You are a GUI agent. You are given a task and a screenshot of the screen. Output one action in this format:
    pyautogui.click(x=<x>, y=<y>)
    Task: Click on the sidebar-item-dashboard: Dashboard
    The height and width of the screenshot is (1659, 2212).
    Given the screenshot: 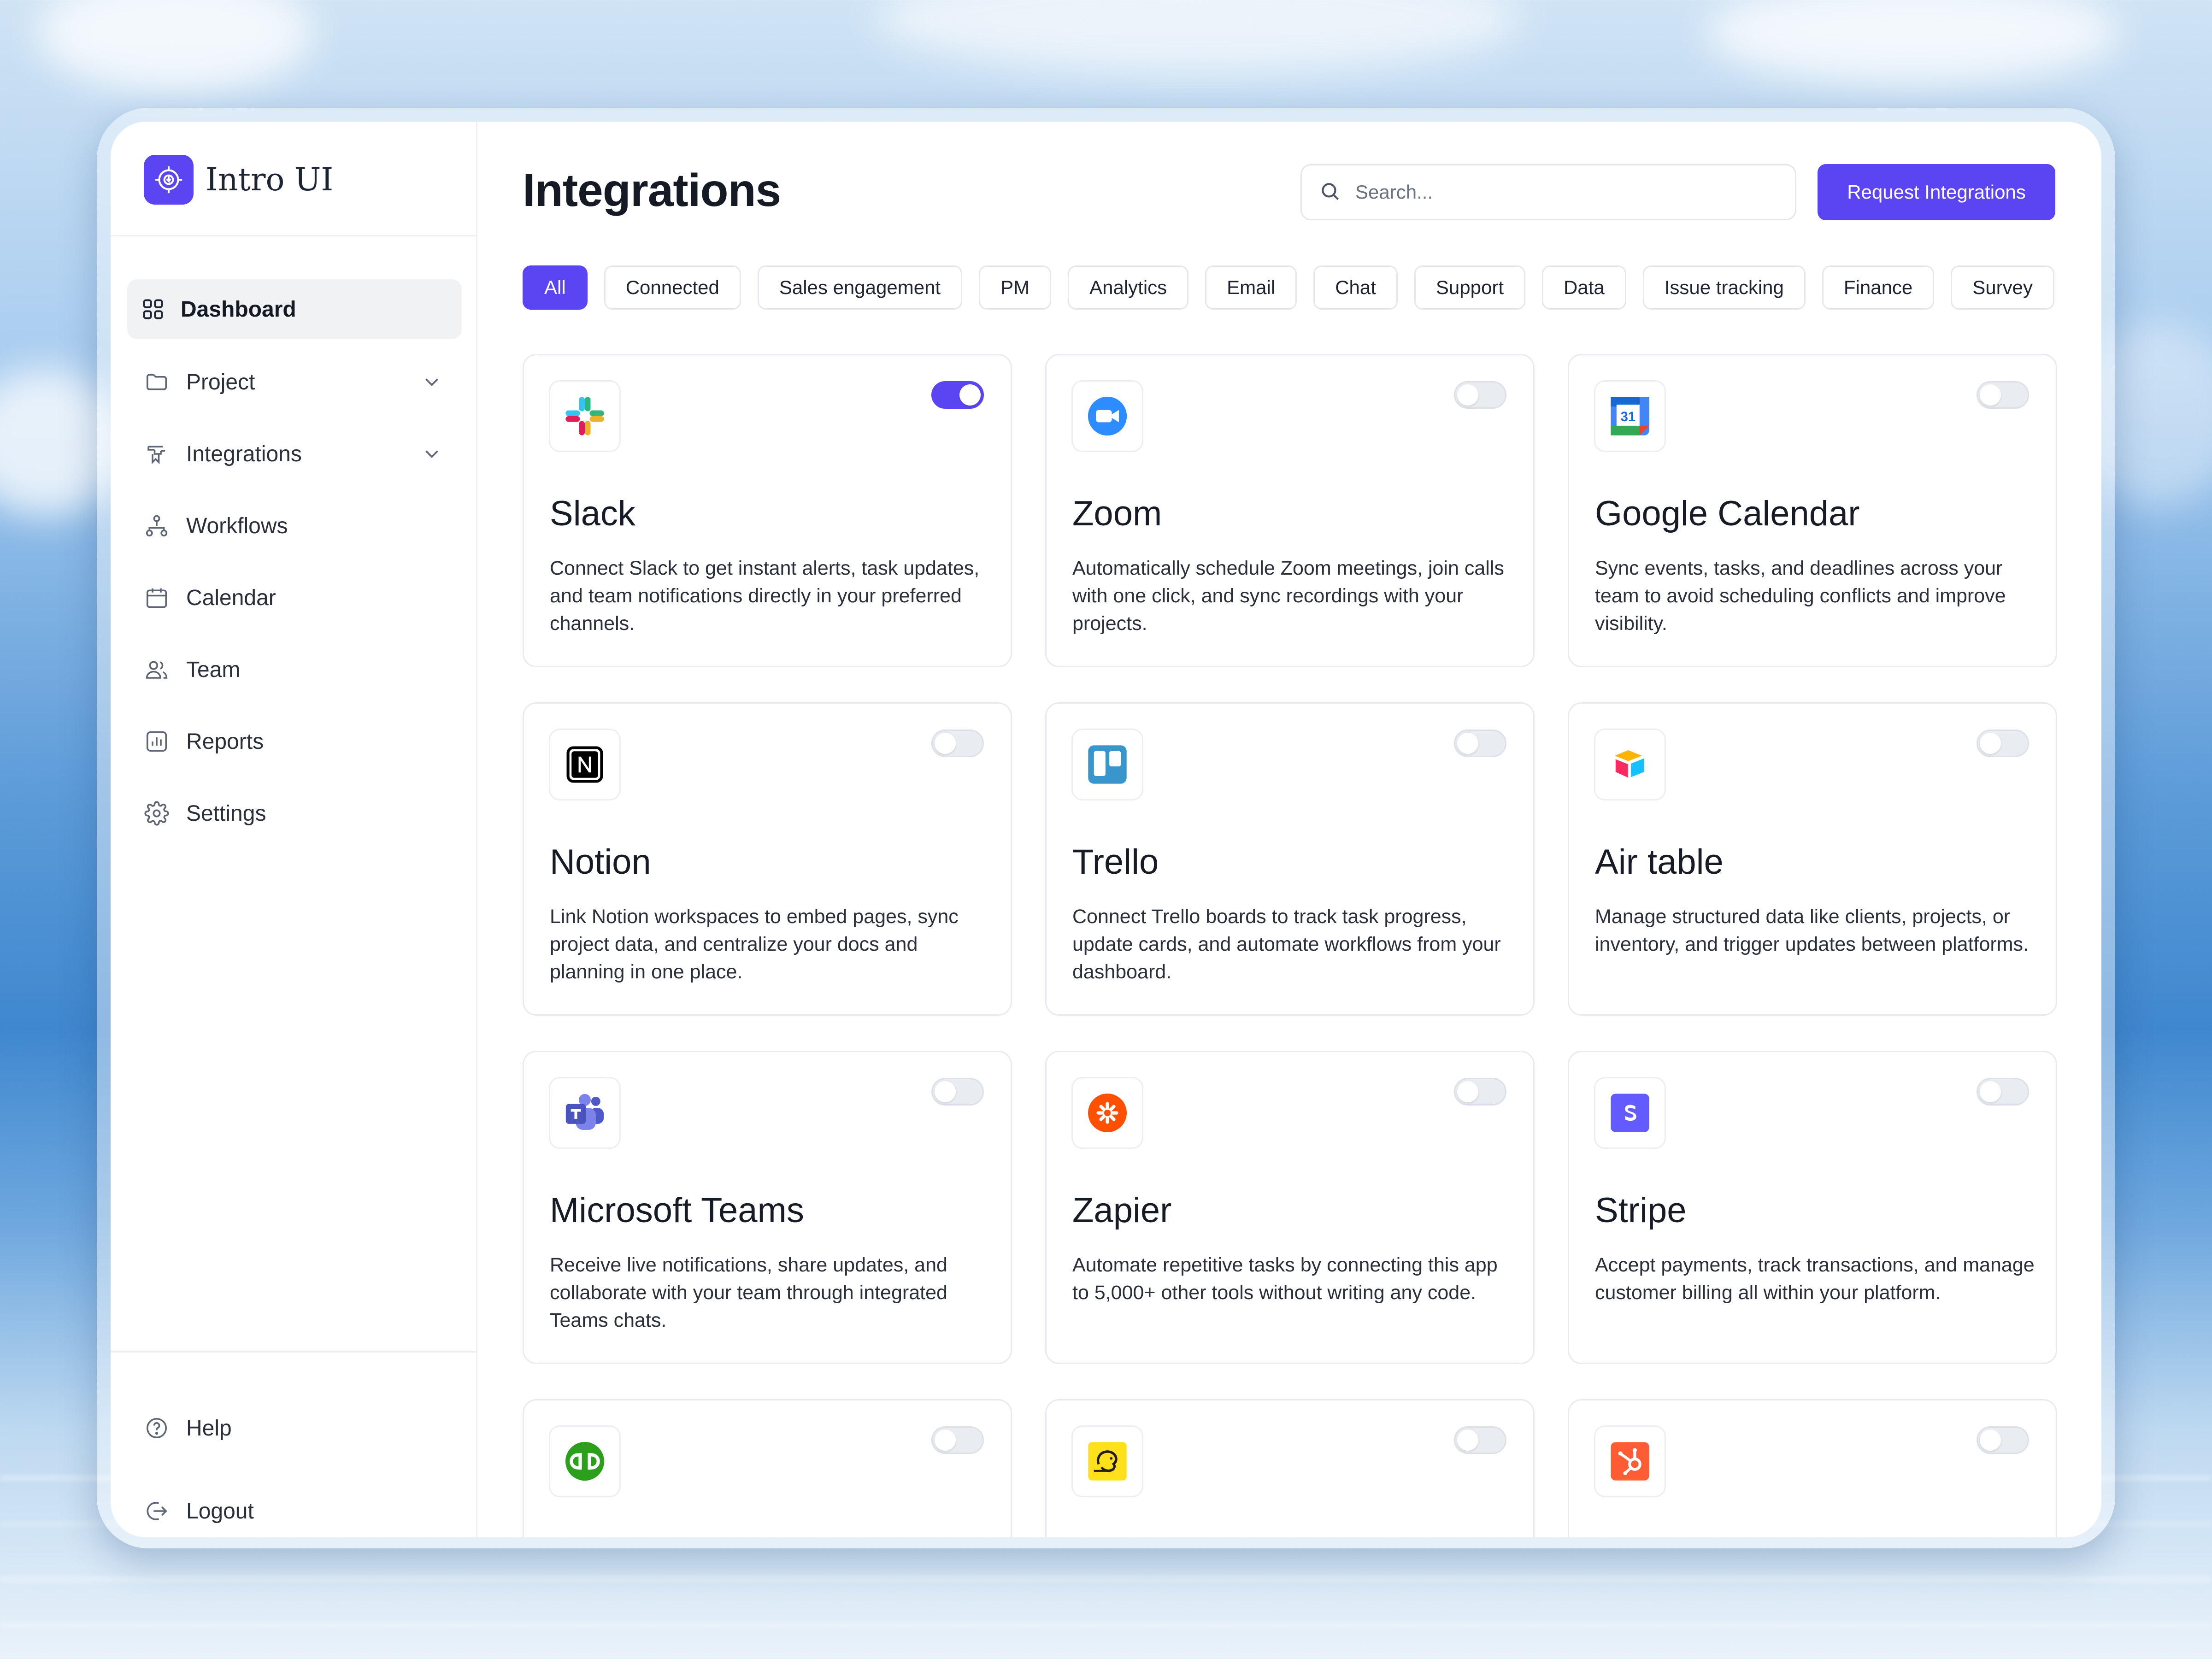 What is the action you would take?
    pyautogui.click(x=294, y=309)
    